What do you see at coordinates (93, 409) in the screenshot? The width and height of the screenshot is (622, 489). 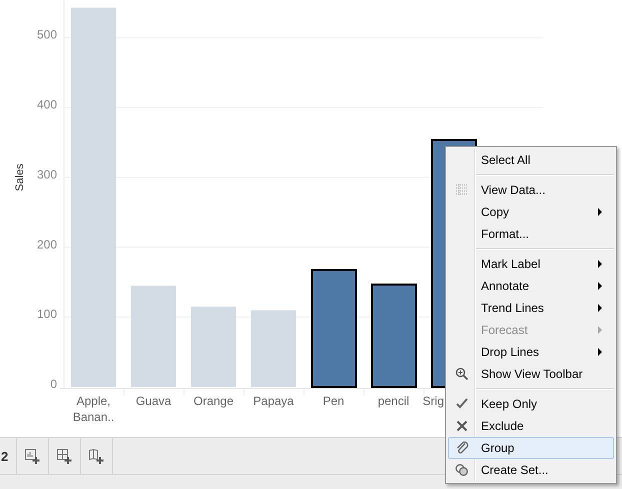 I see `category-label: Apple, Banan..` at bounding box center [93, 409].